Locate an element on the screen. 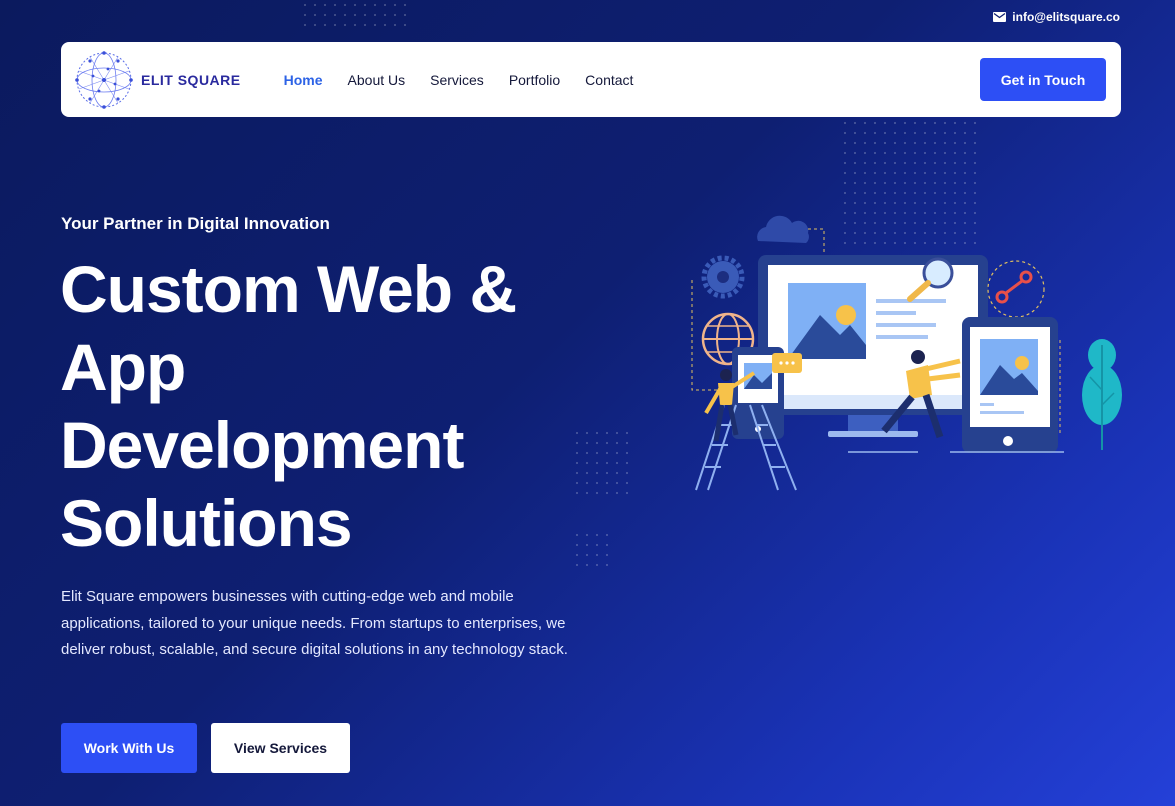  hero-title-line: Custom Web & is located at coordinates (288, 289).